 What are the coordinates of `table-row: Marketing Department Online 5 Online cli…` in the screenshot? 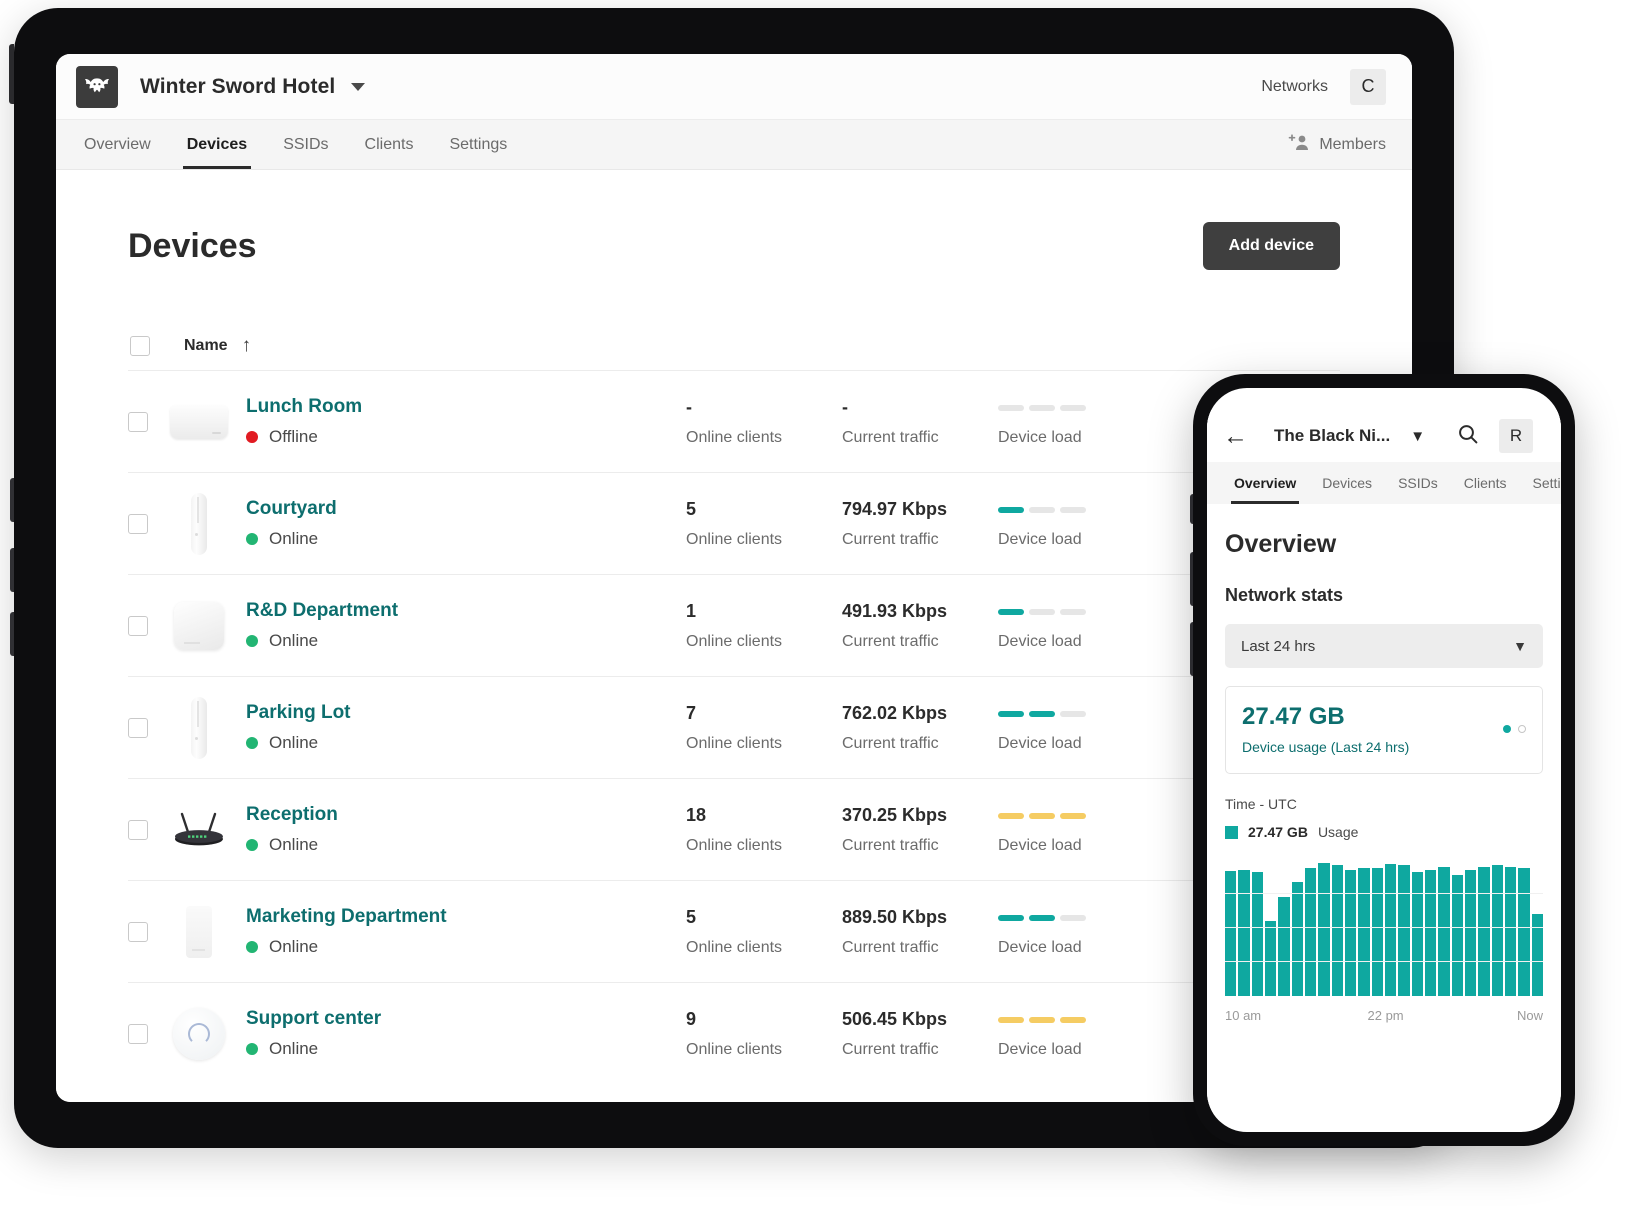 It's located at (734, 931).